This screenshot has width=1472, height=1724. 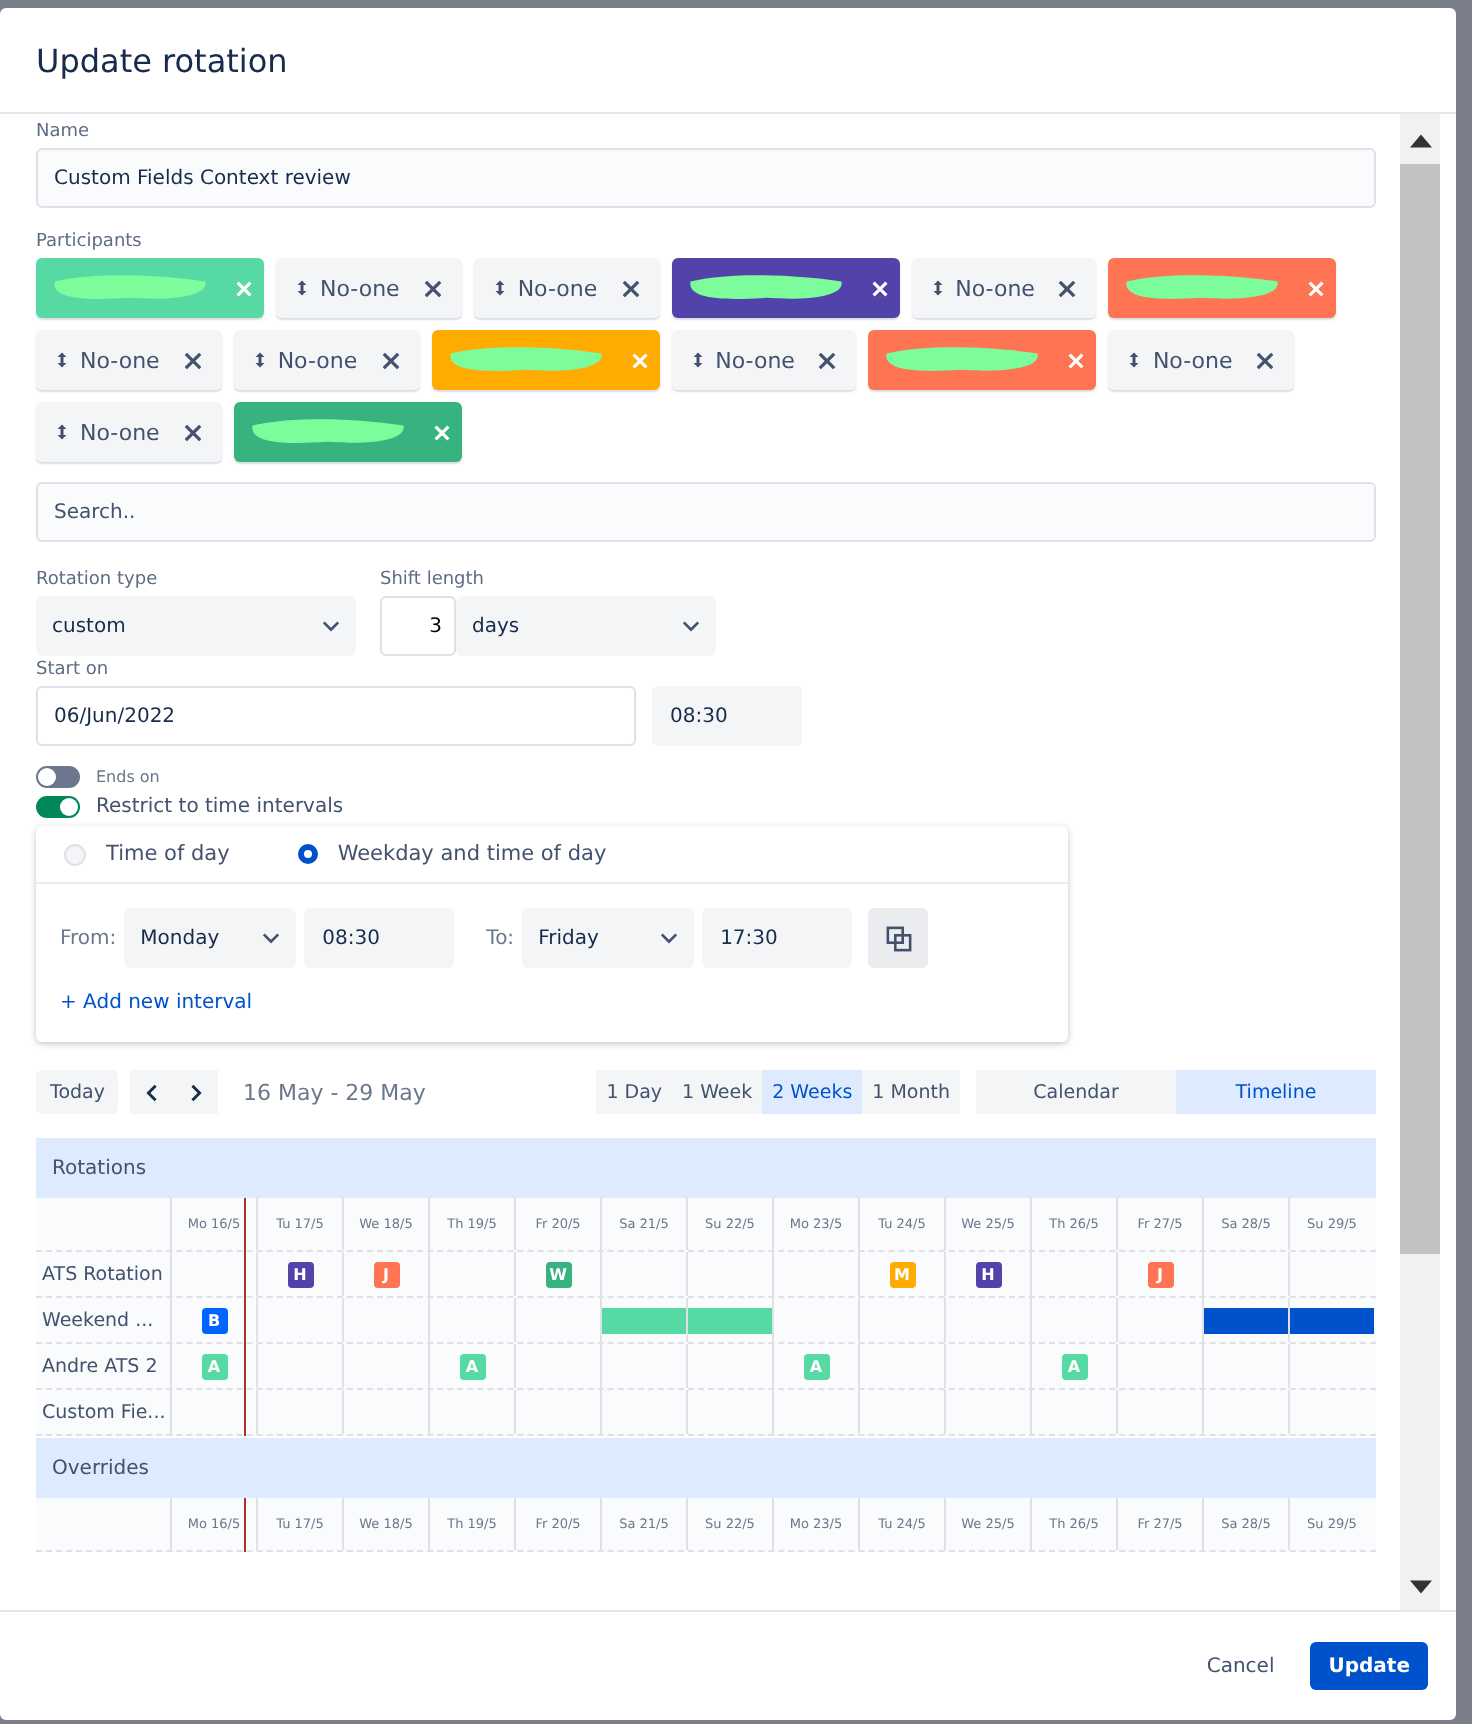 I want to click on cancel-button: Cancel, so click(x=1240, y=1666).